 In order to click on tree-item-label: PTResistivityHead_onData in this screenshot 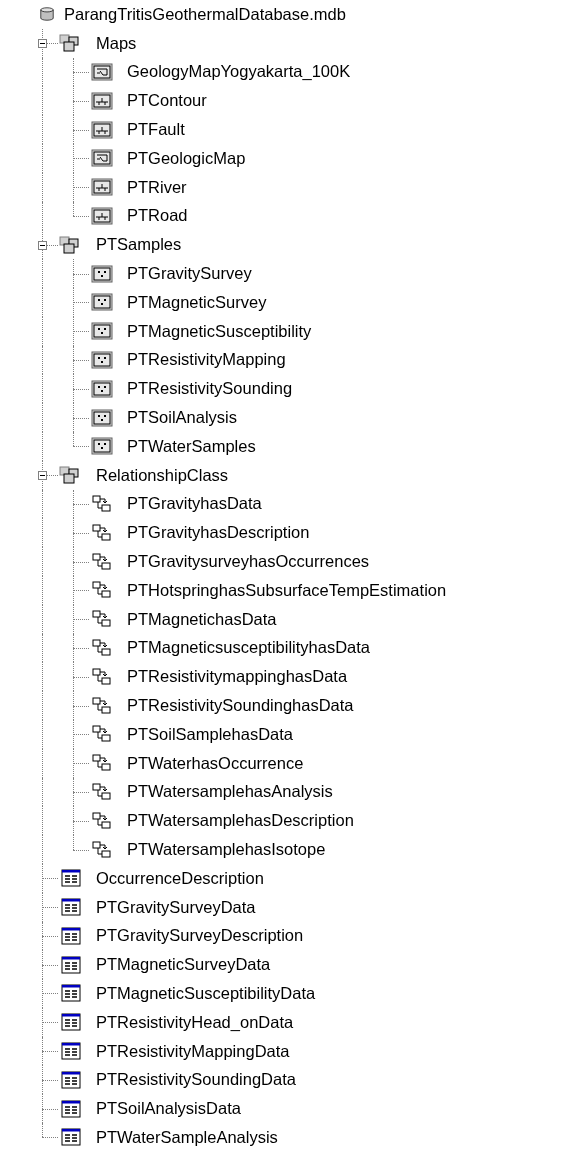, I will do `click(195, 1022)`.